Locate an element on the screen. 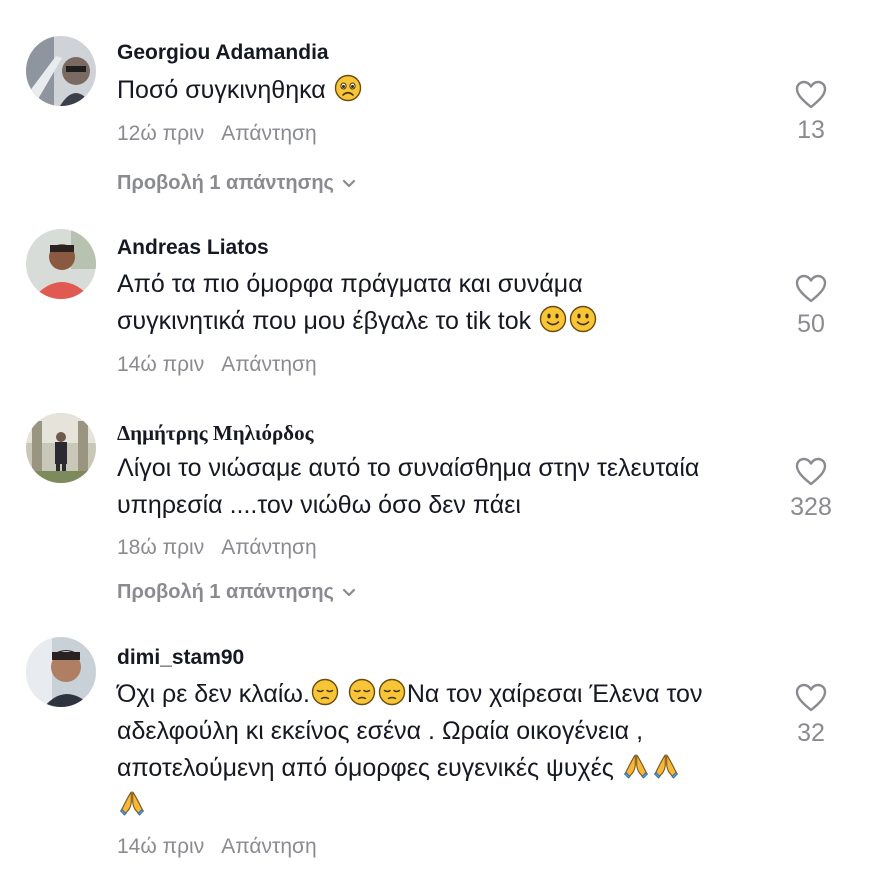 This screenshot has height=871, width=880. comment-username: dimi_stam90 is located at coordinates (180, 658).